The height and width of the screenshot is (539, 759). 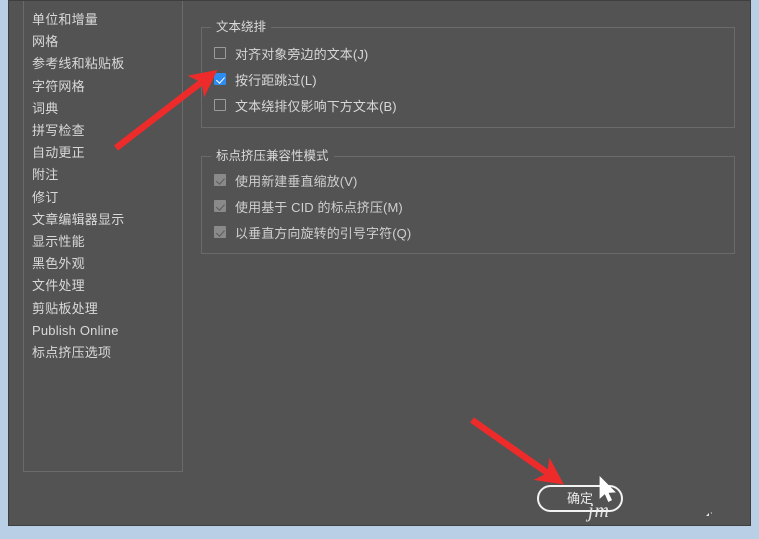 I want to click on checkbox-text-wrap-only-affects-text-beneath, so click(x=220, y=105).